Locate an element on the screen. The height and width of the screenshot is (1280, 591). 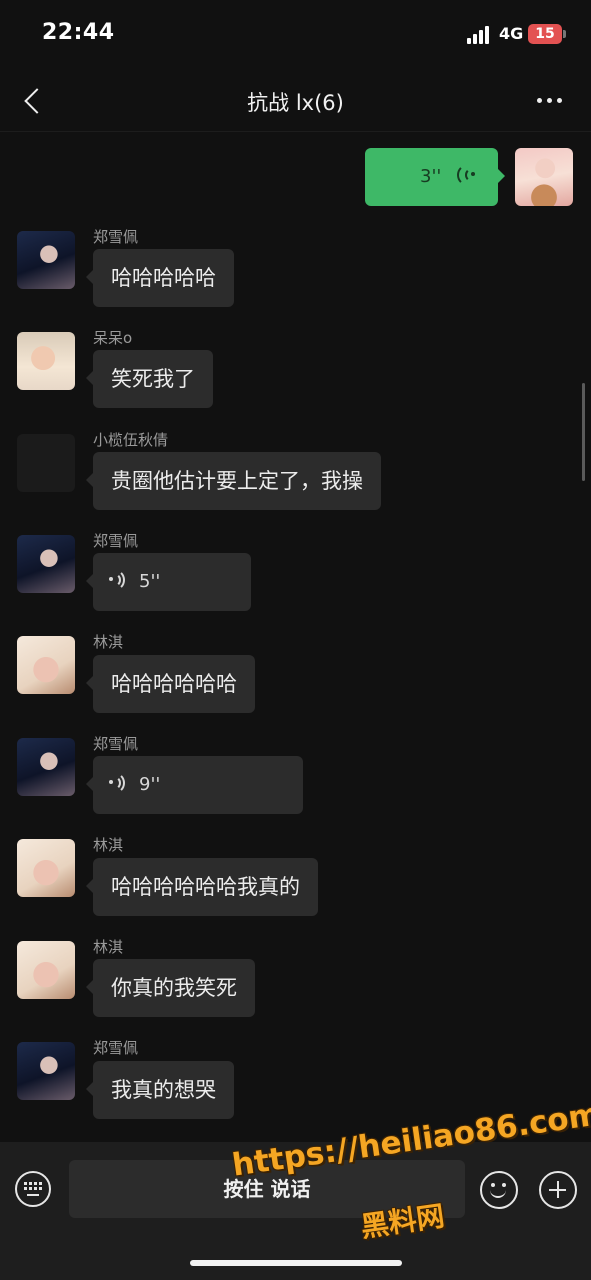
battery-icon: 15 is located at coordinates (545, 34).